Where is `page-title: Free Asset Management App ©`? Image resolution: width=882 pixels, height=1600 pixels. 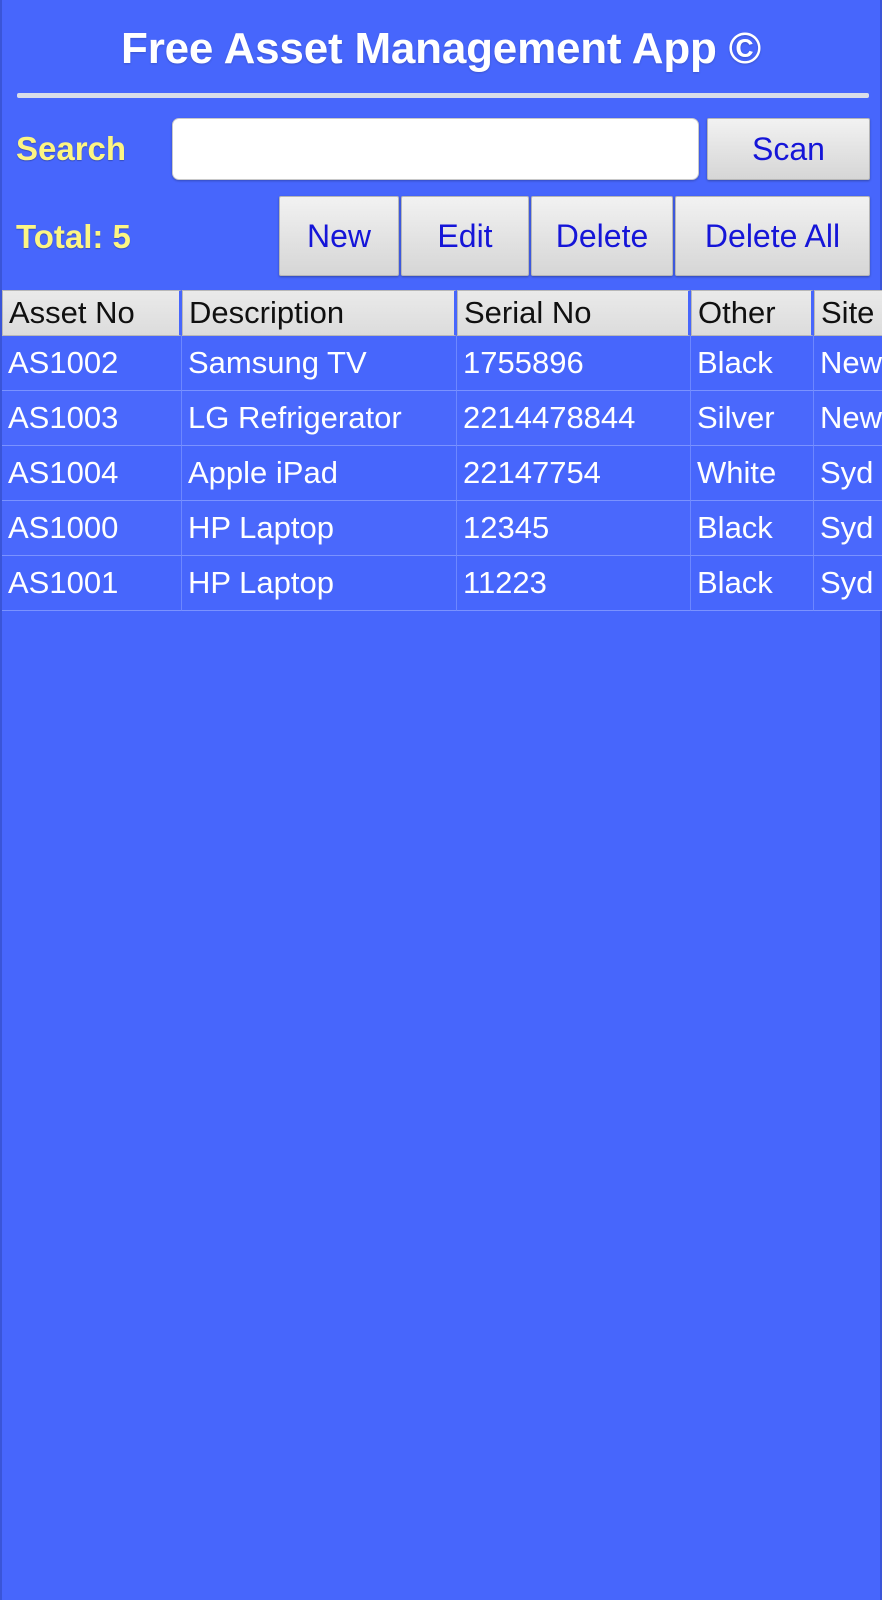
page-title: Free Asset Management App © is located at coordinates (441, 48).